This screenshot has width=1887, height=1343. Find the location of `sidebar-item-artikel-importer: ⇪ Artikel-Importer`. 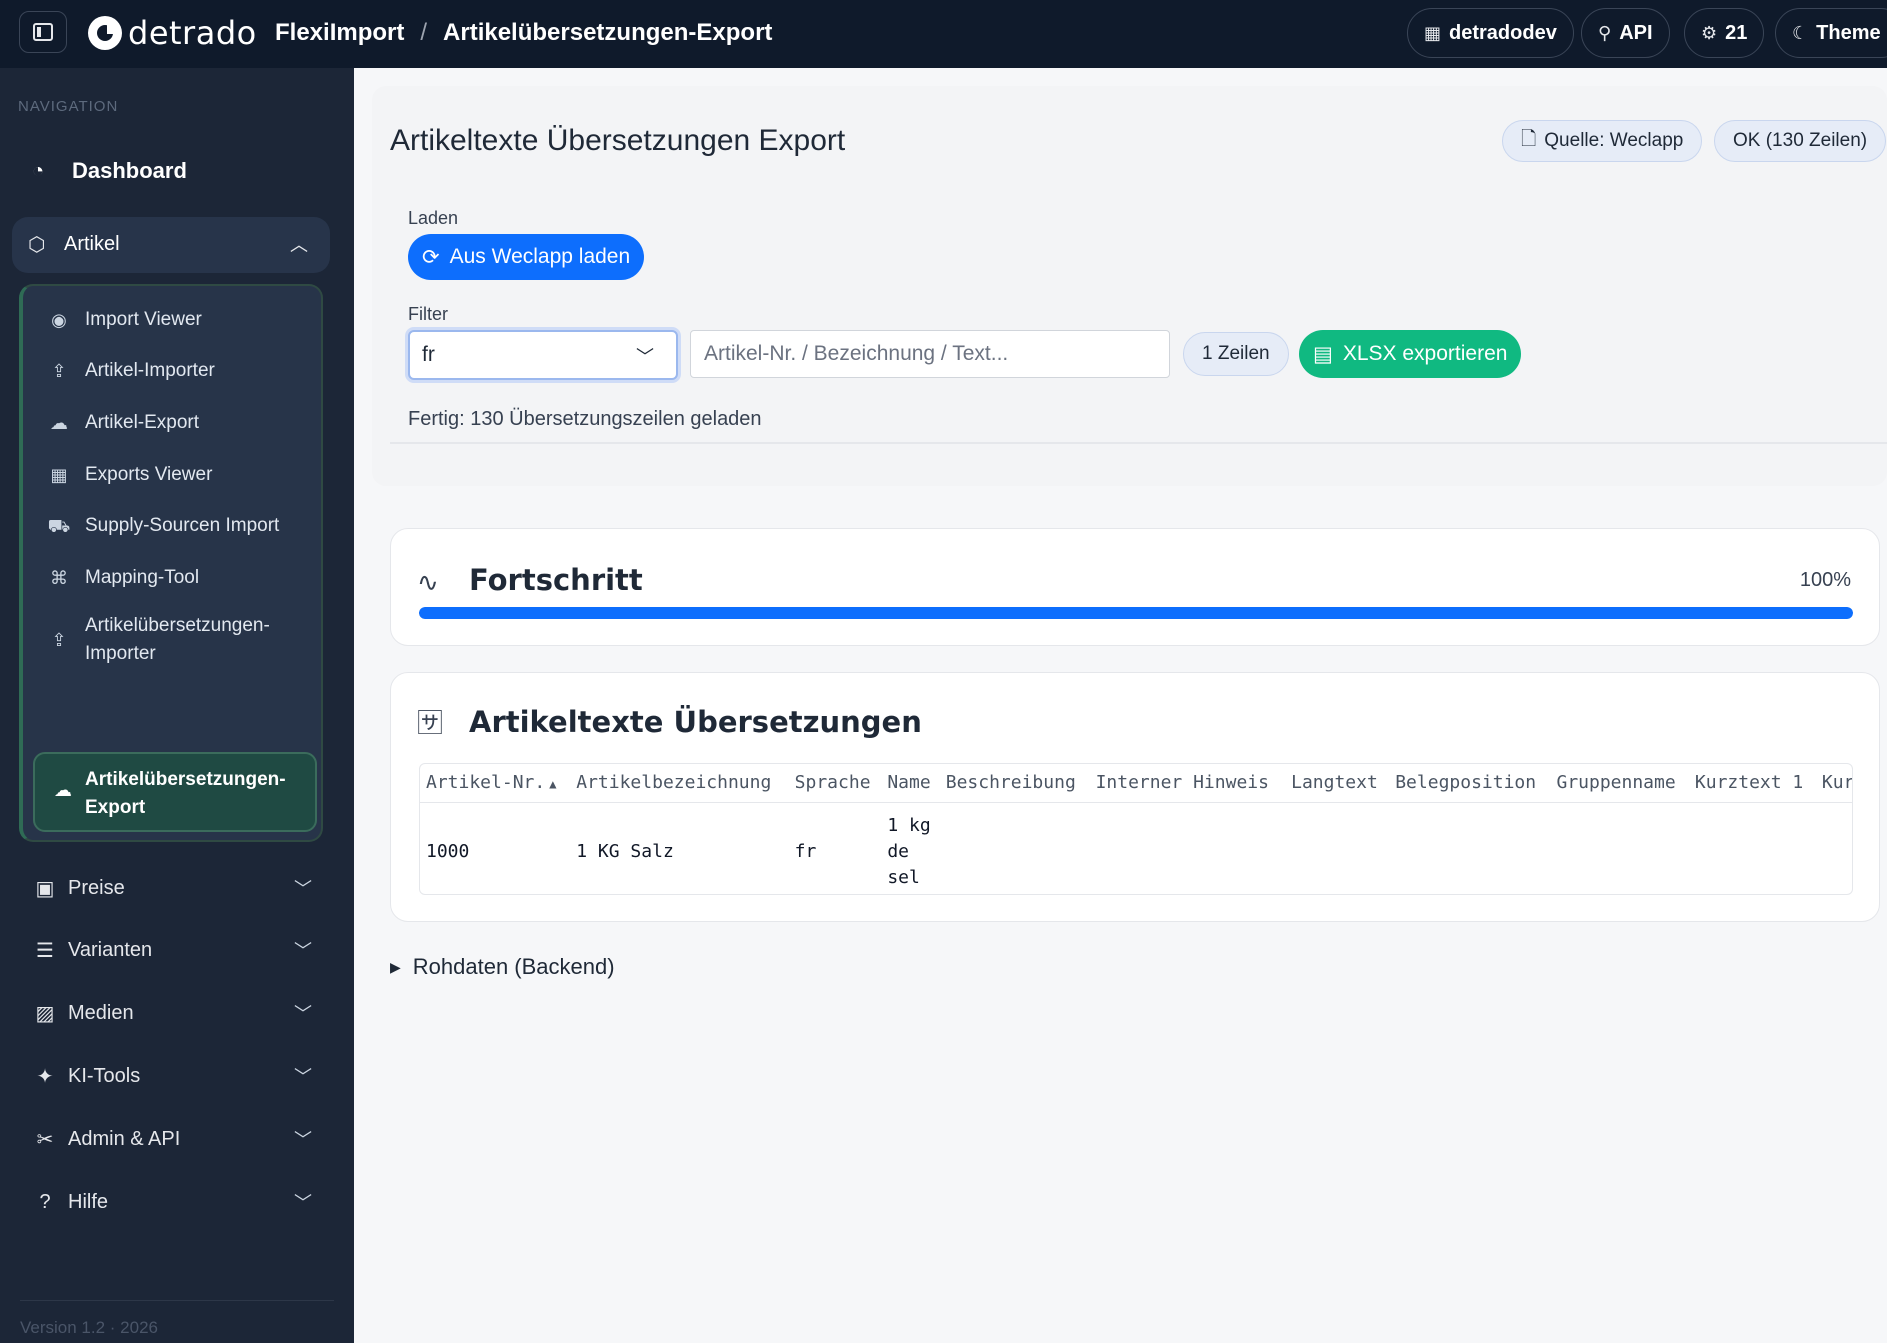

sidebar-item-artikel-importer: ⇪ Artikel-Importer is located at coordinates (130, 371).